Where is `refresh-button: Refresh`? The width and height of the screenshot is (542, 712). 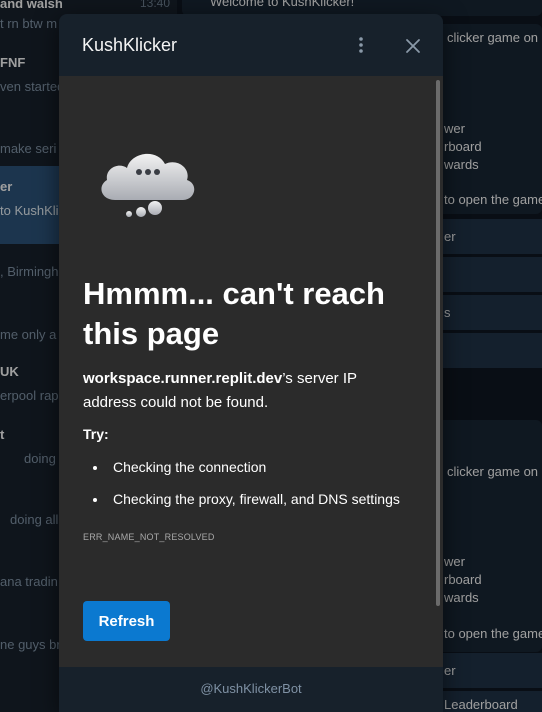
refresh-button: Refresh is located at coordinates (126, 621).